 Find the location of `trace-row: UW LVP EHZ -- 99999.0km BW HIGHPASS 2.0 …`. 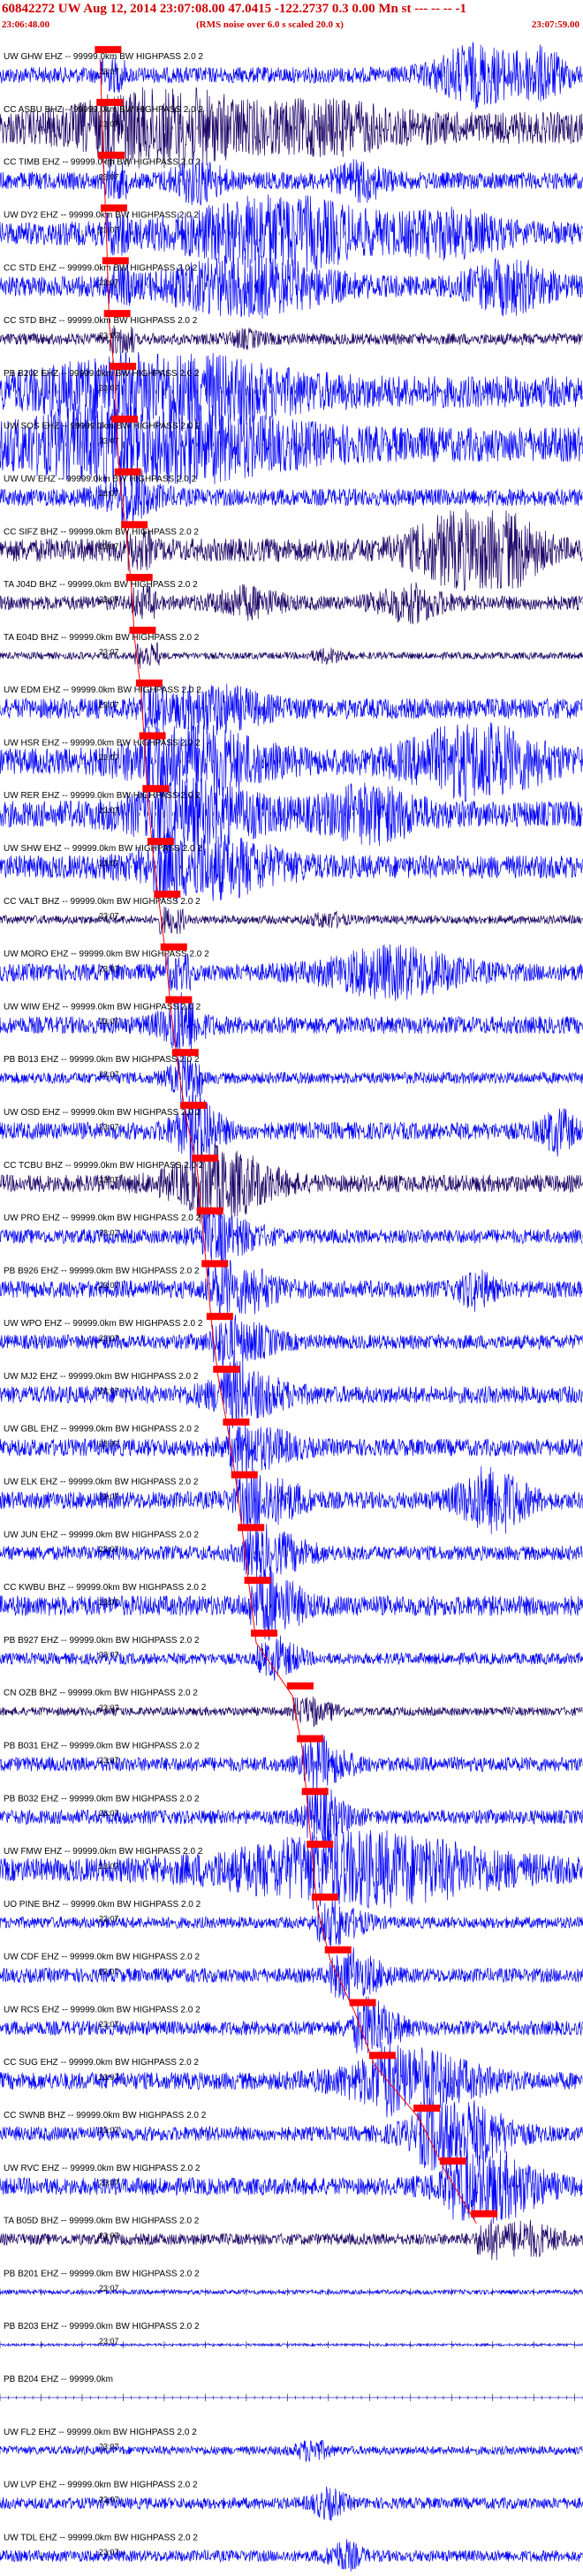

trace-row: UW LVP EHZ -- 99999.0km BW HIGHPASS 2.0 … is located at coordinates (291, 2501).